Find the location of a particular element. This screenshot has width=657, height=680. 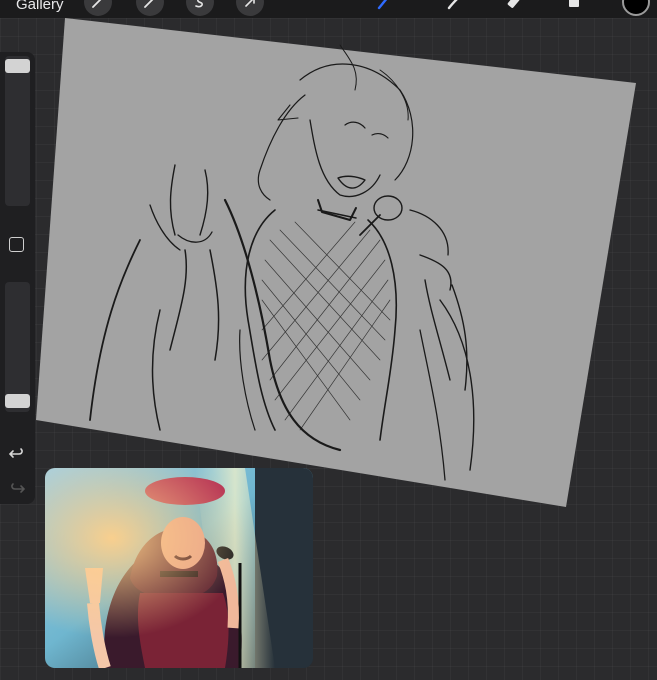

left-sidebar is located at coordinates (17, 278).